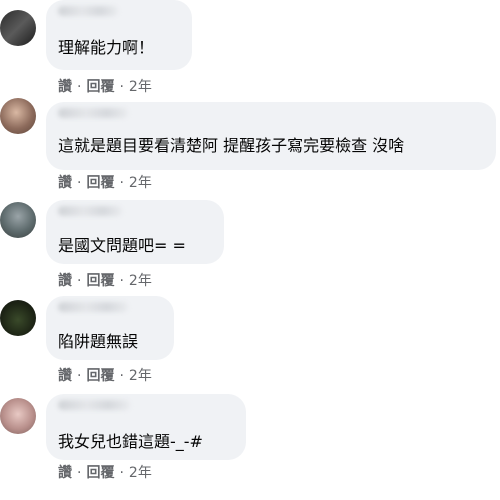 The height and width of the screenshot is (500, 500). What do you see at coordinates (231, 145) in the screenshot?
I see `comment-text: 這就是題目要看清楚阿 提醒孩子寫完要檢查 沒啥` at bounding box center [231, 145].